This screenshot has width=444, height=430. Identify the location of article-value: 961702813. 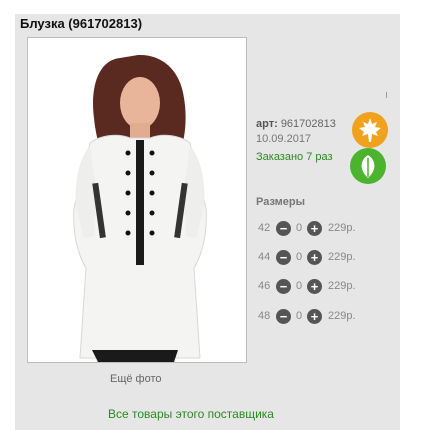
(308, 124).